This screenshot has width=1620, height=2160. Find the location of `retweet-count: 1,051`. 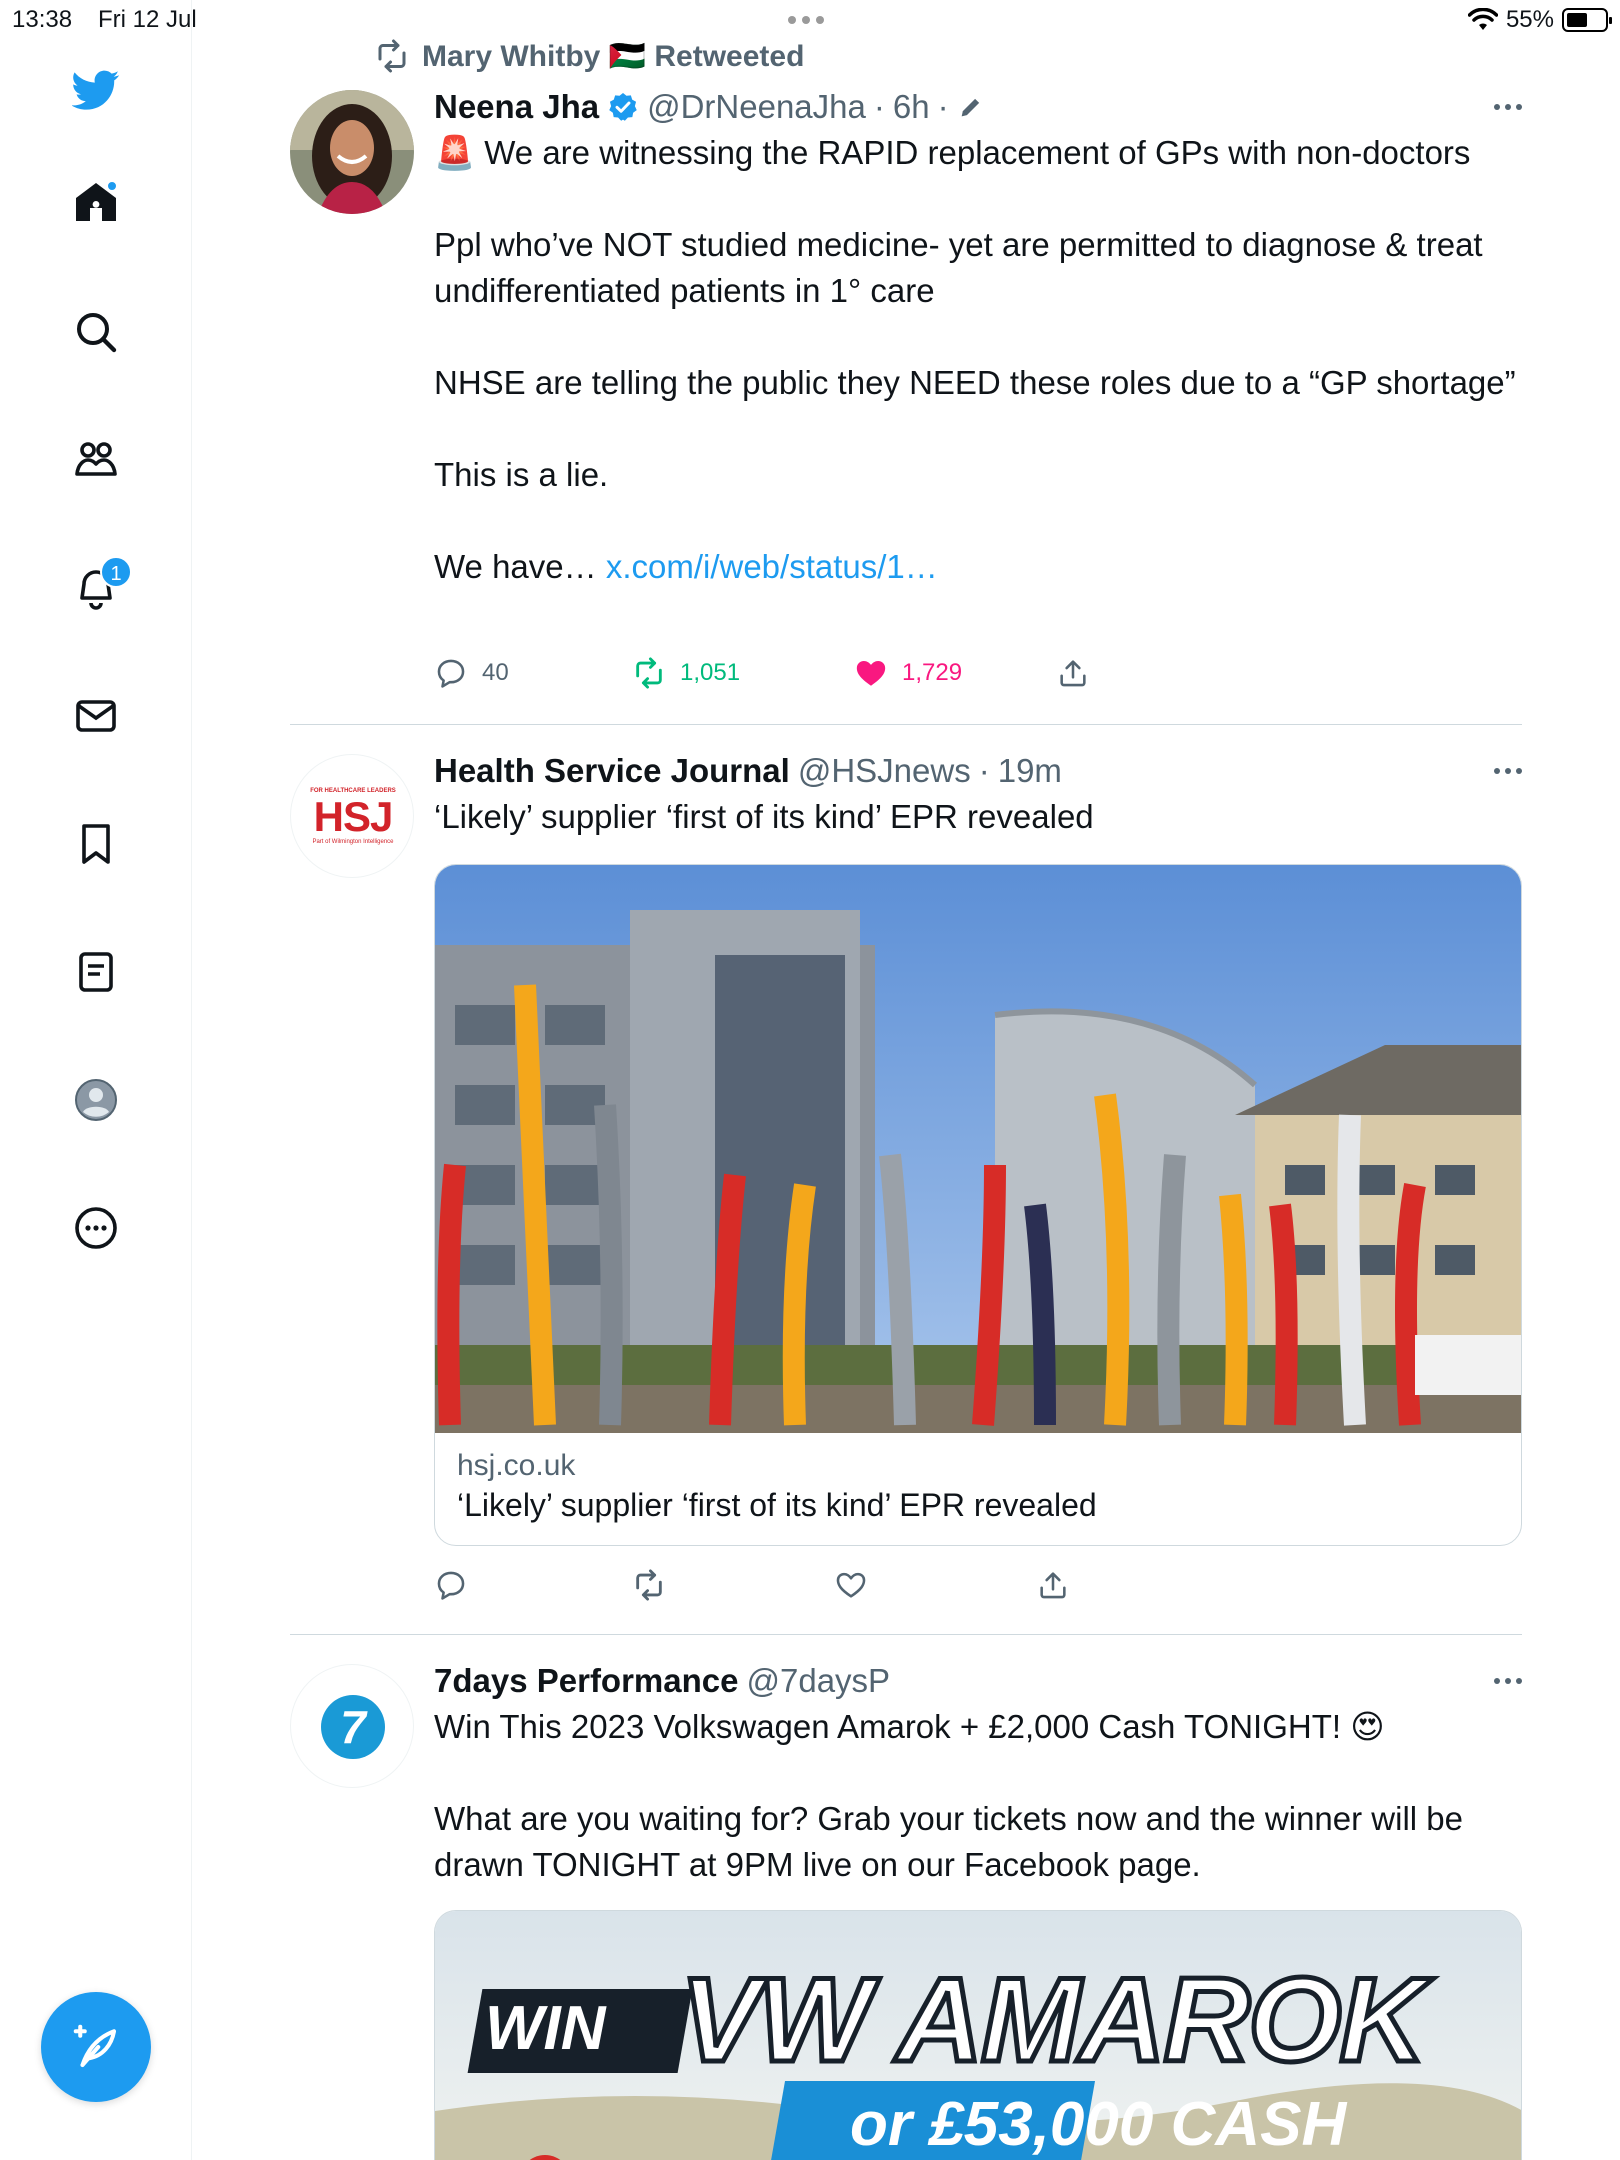

retweet-count: 1,051 is located at coordinates (710, 672).